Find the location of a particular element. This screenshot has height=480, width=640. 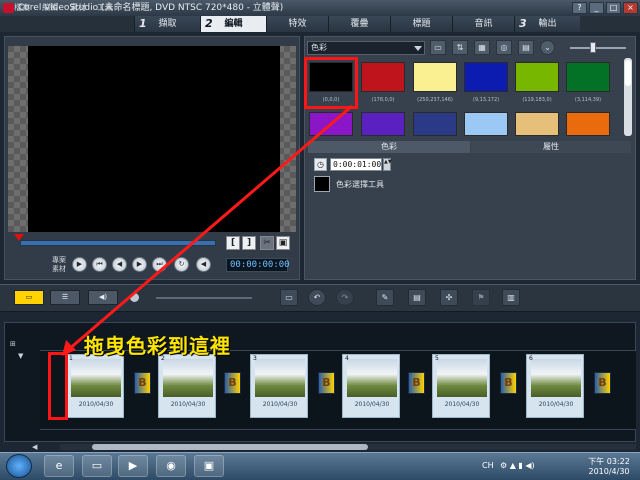

videostudio-taskbar-icon: ▣ is located at coordinates (209, 466).